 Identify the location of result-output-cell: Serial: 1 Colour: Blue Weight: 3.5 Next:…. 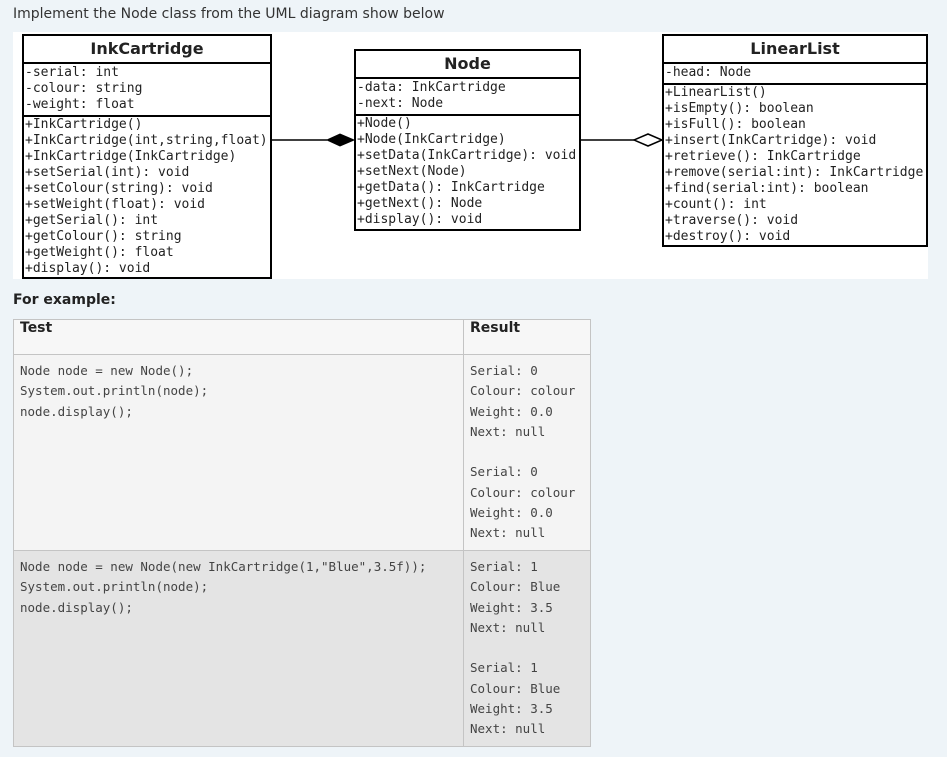
(527, 648).